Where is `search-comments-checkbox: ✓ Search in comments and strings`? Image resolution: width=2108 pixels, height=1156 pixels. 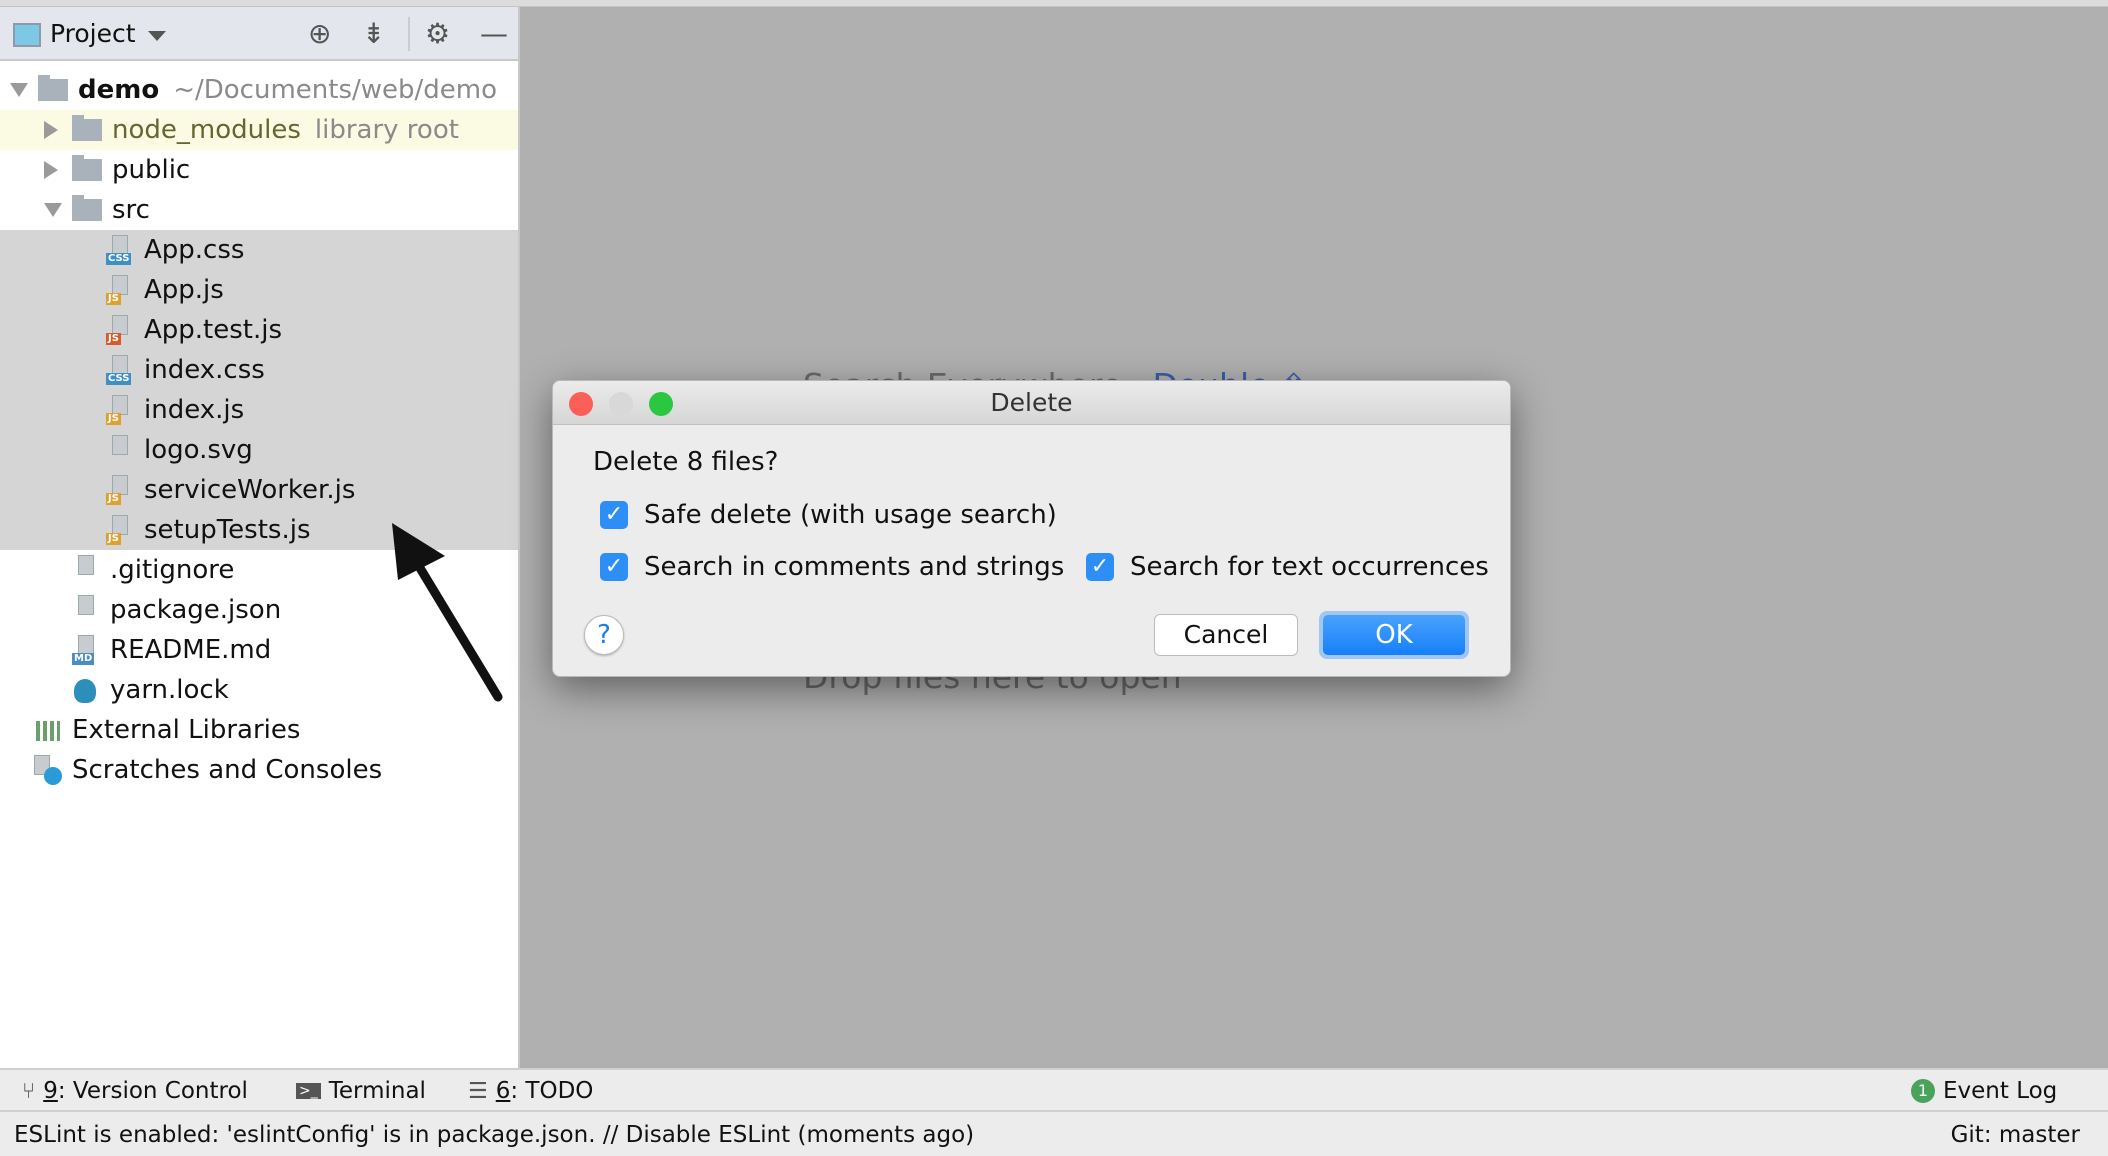
search-comments-checkbox: ✓ Search in comments and strings is located at coordinates (832, 567).